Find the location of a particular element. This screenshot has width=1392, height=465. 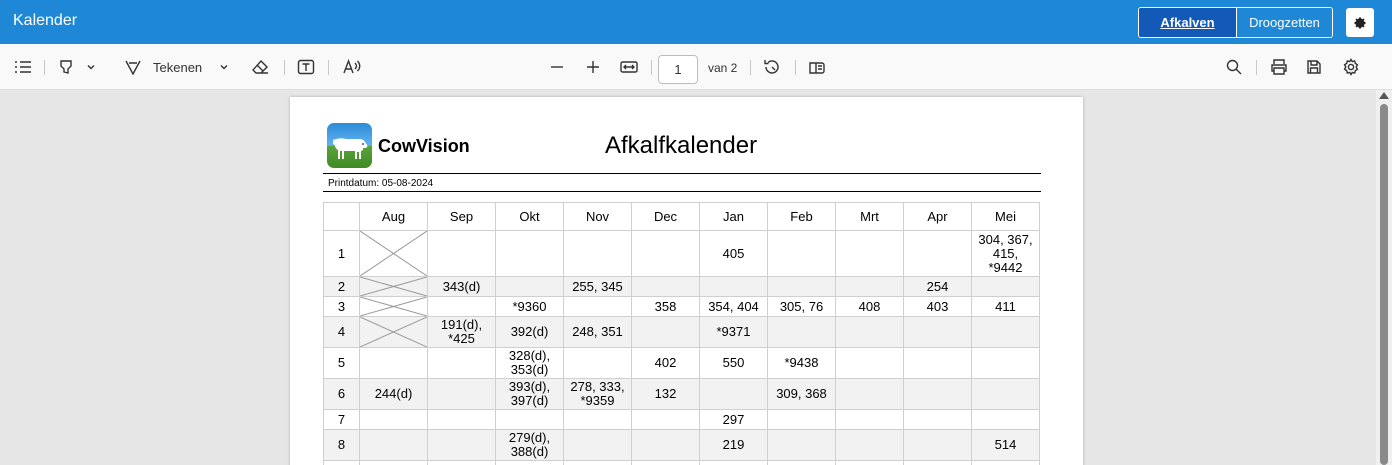

settings-icon is located at coordinates (1351, 67).